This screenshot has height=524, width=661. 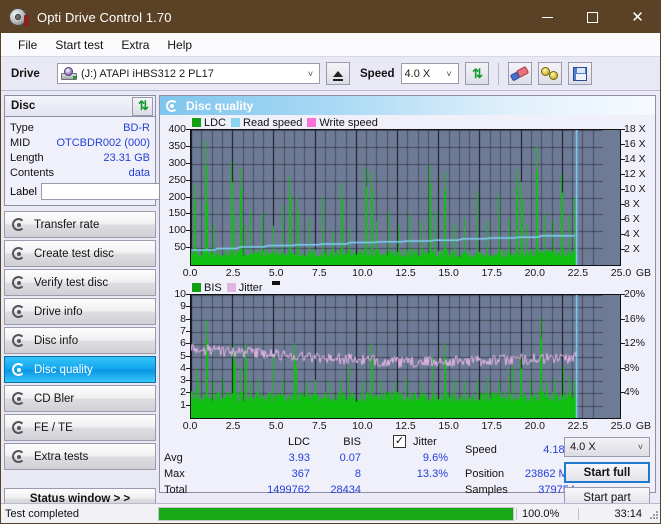 What do you see at coordinates (80, 340) in the screenshot?
I see `sidebar-item-disc-info: Disc info` at bounding box center [80, 340].